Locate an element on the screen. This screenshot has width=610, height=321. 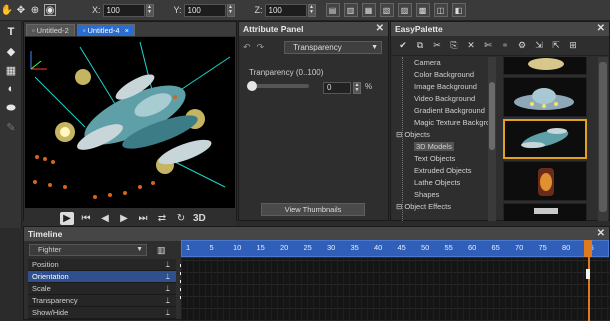
track-label: Transparency is located at coordinates (55, 300).